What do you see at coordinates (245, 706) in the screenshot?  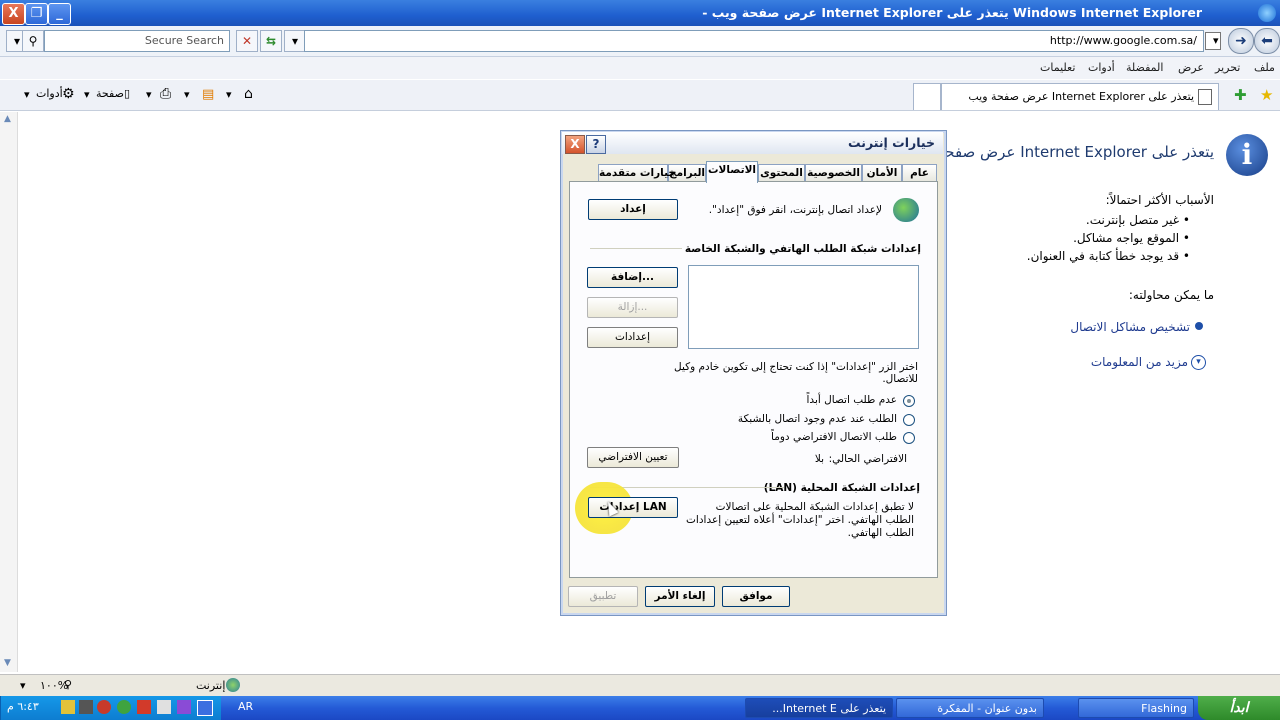 I see `language-indicator: AR` at bounding box center [245, 706].